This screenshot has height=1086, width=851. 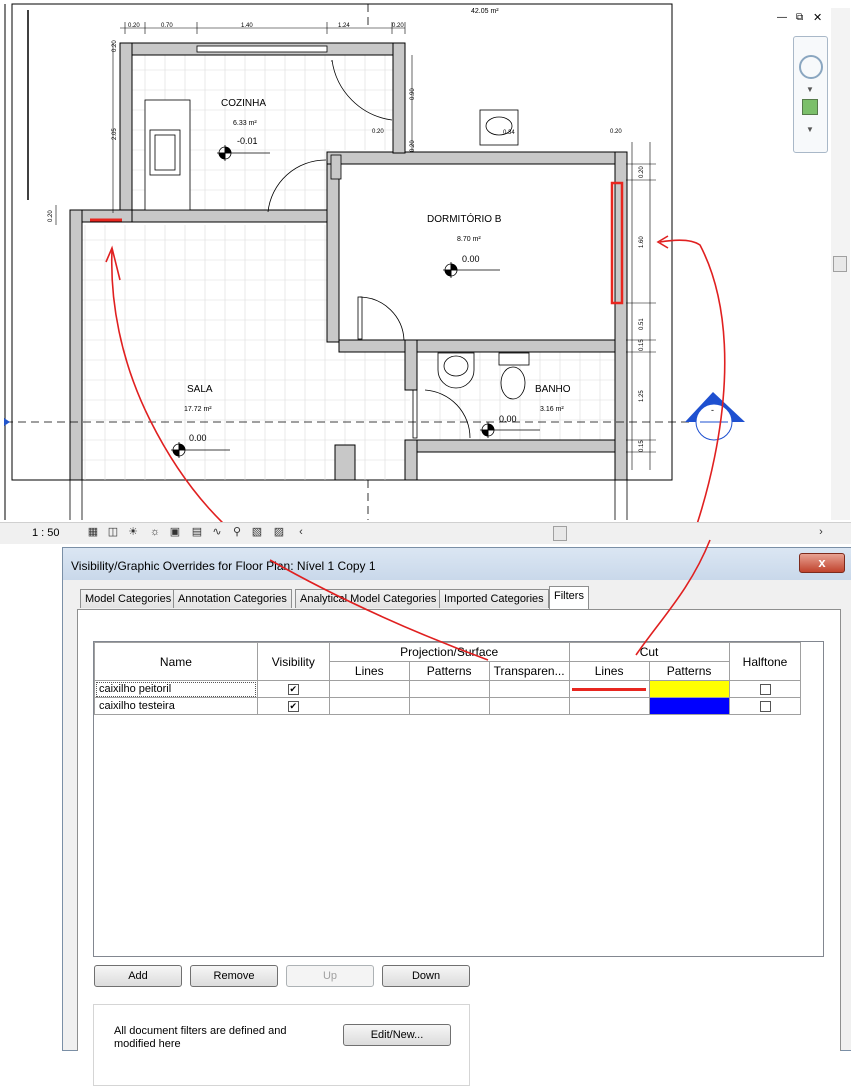 What do you see at coordinates (301, 532) in the screenshot?
I see `chevron-left-icon: ‹` at bounding box center [301, 532].